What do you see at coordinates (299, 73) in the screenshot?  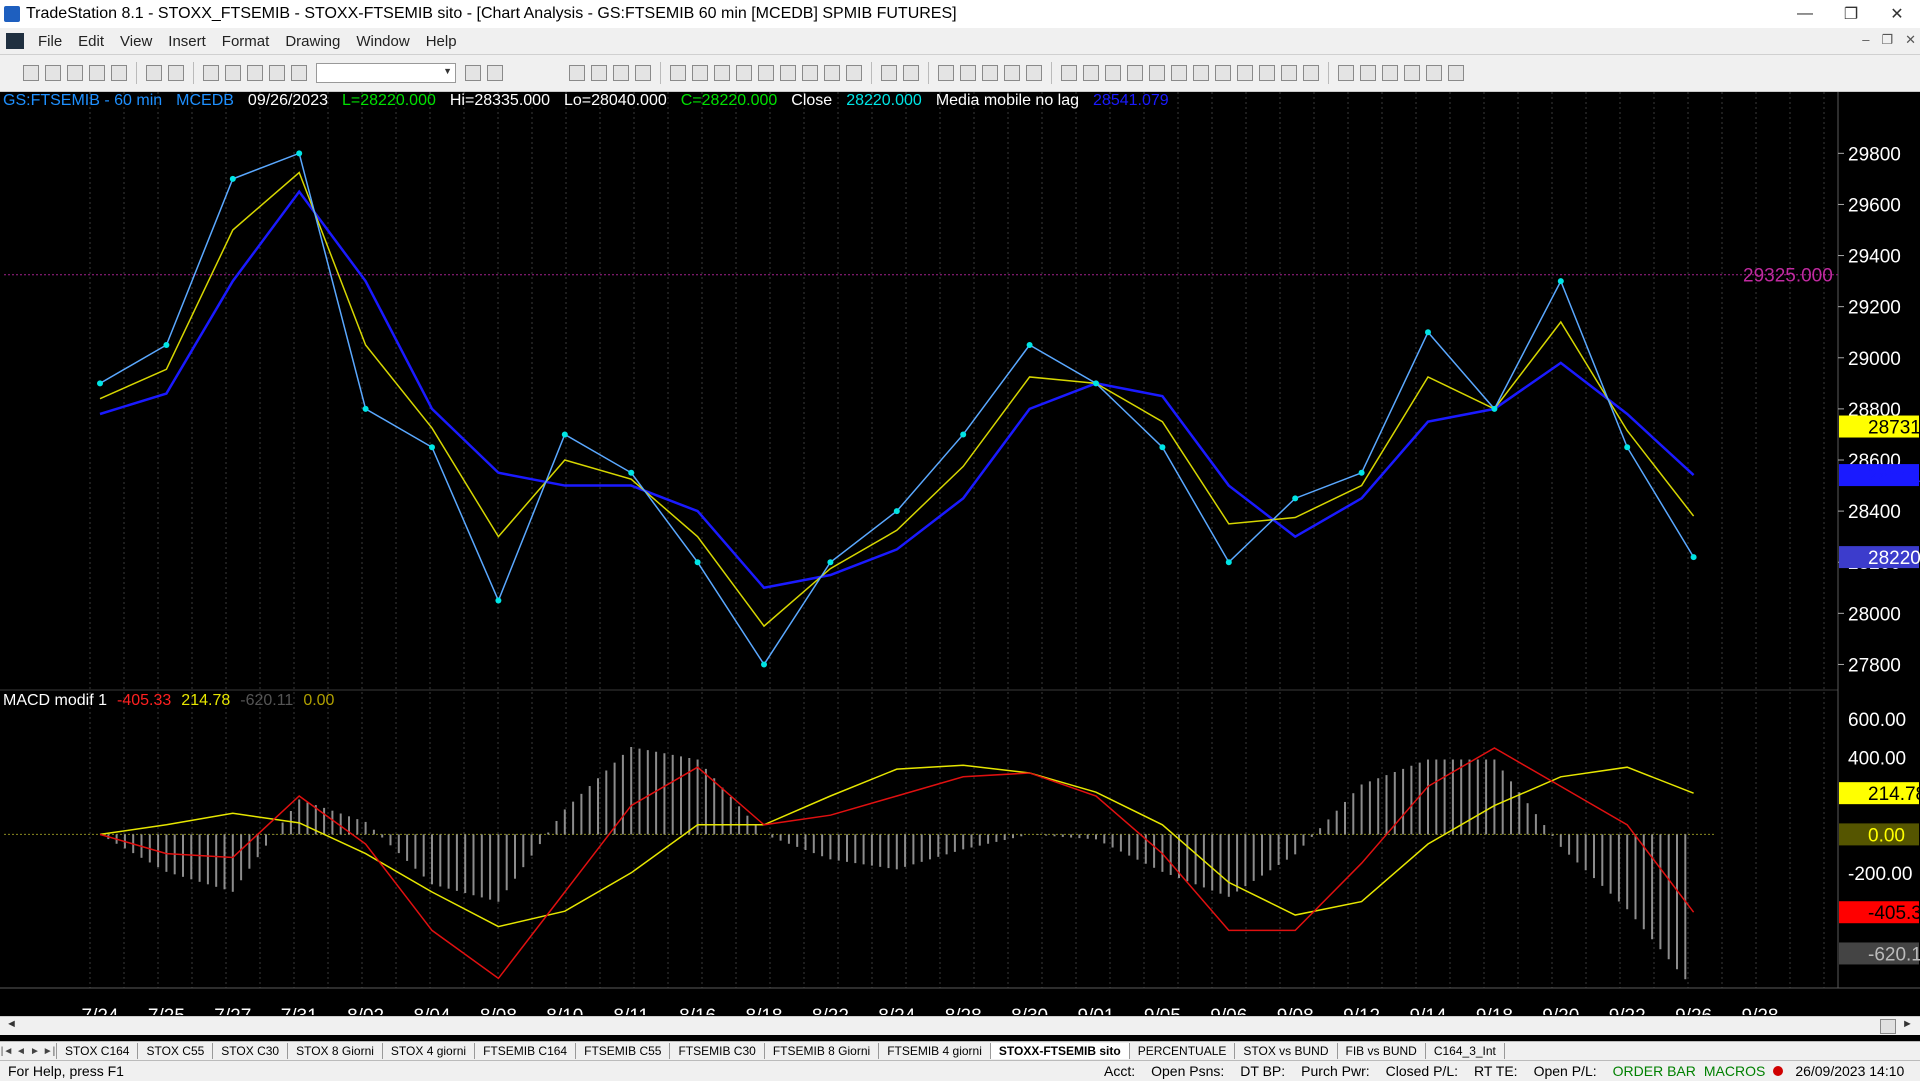 I see `indicator-icon` at bounding box center [299, 73].